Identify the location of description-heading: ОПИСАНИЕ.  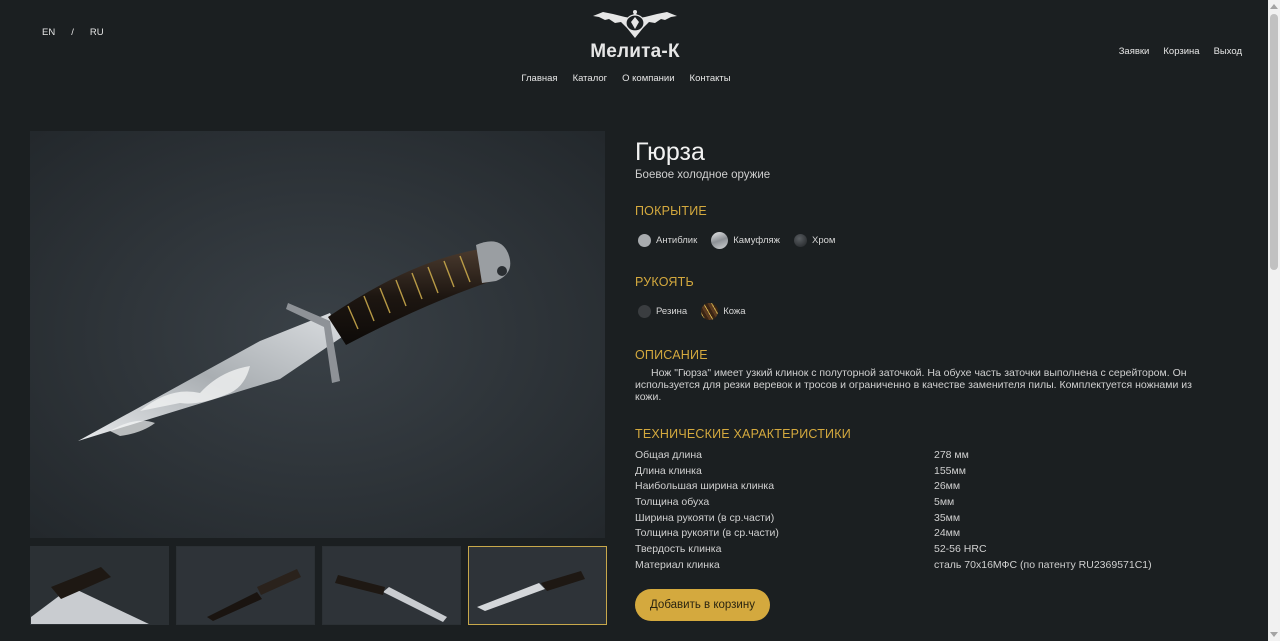
(671, 355).